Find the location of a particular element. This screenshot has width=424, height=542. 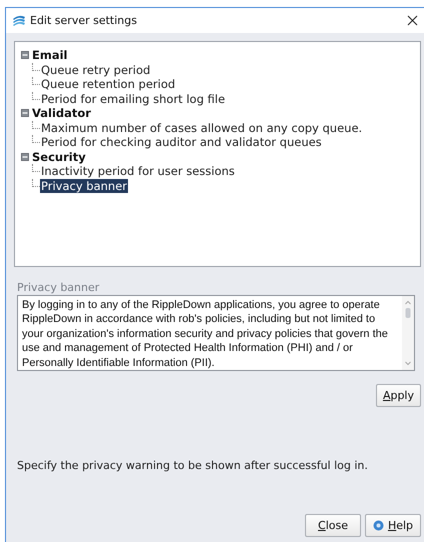

text-area: By logging in to any of the RippleDown applications, you agree to operate RippleDown in accordance with rob's policies, including but not limited to your organization's information security and privacy policies that govern the use and management of Protected Health Information (PHI) and / or Personally Identifiable Information (PII). is located at coordinates (216, 333).